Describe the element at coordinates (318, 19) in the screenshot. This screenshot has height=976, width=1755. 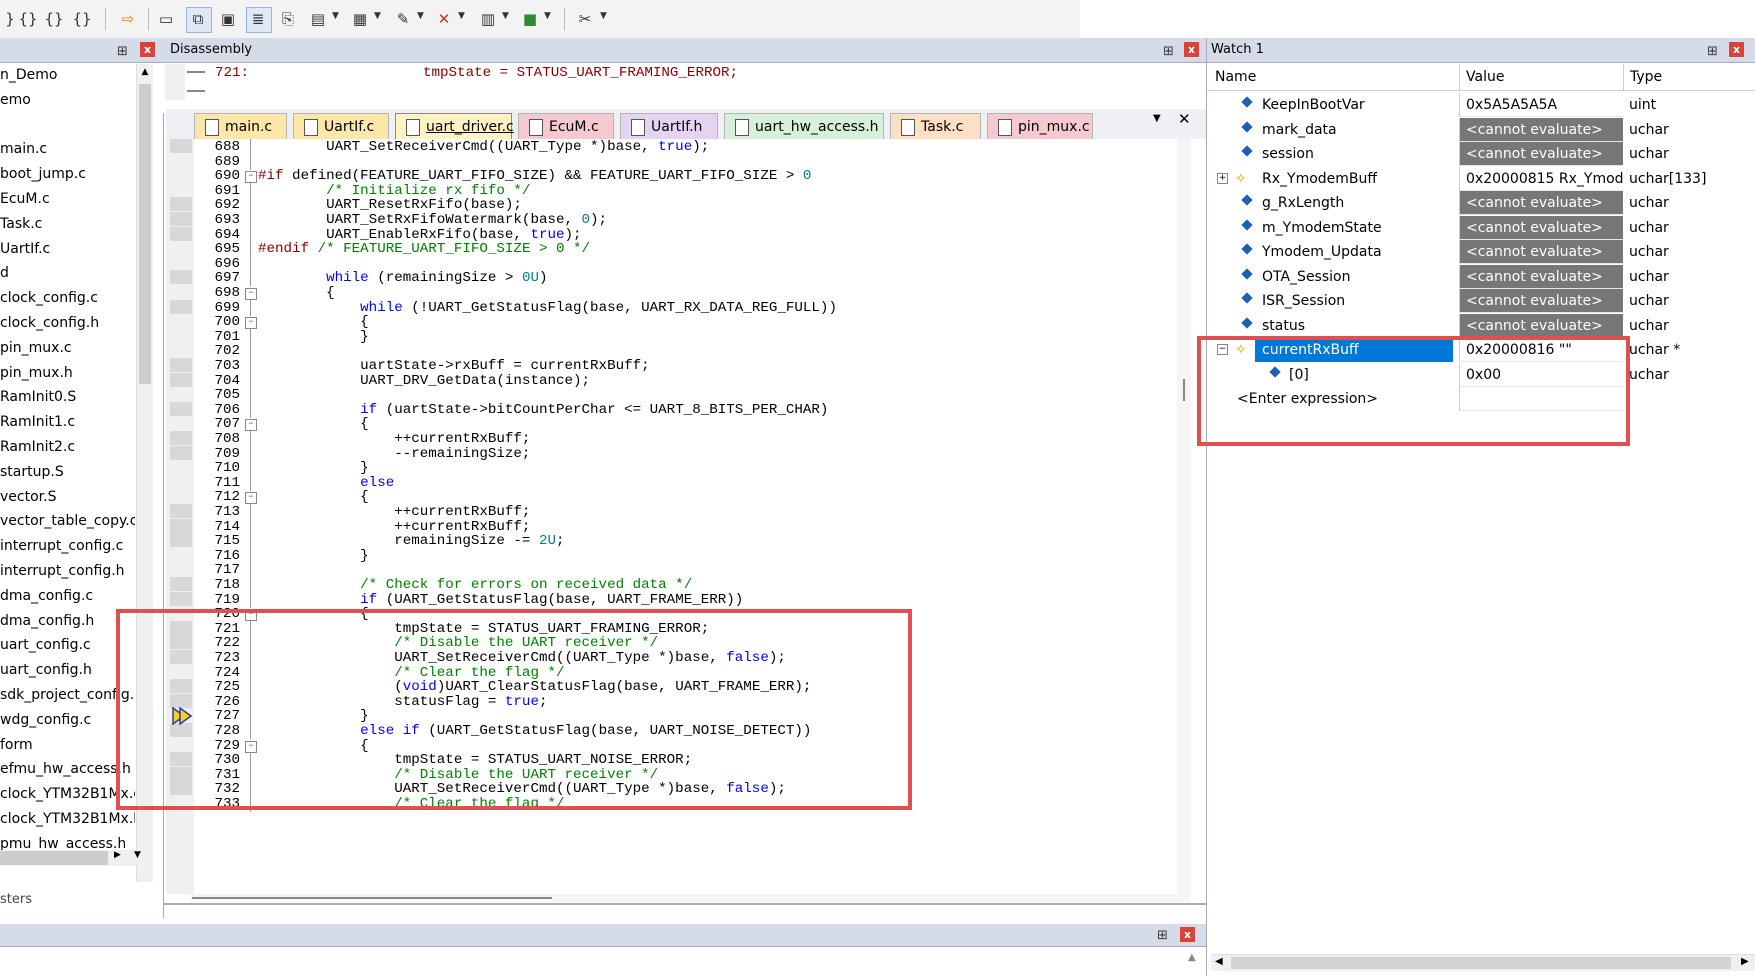
I see `chart-icon: ▤` at that location.